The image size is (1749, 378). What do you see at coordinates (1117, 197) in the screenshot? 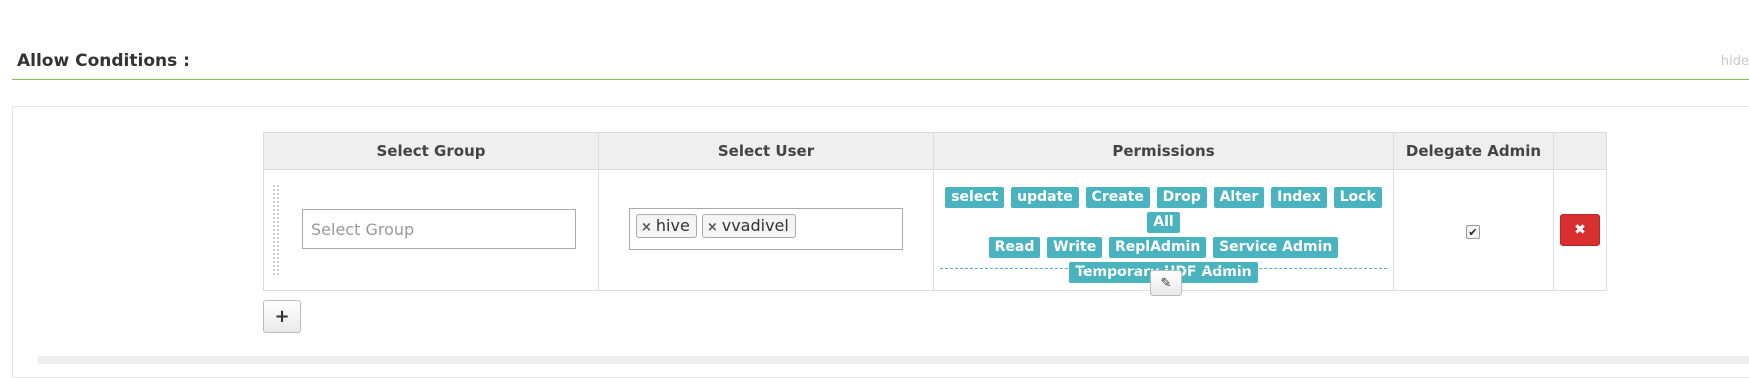
I see `permission-tag: Create` at bounding box center [1117, 197].